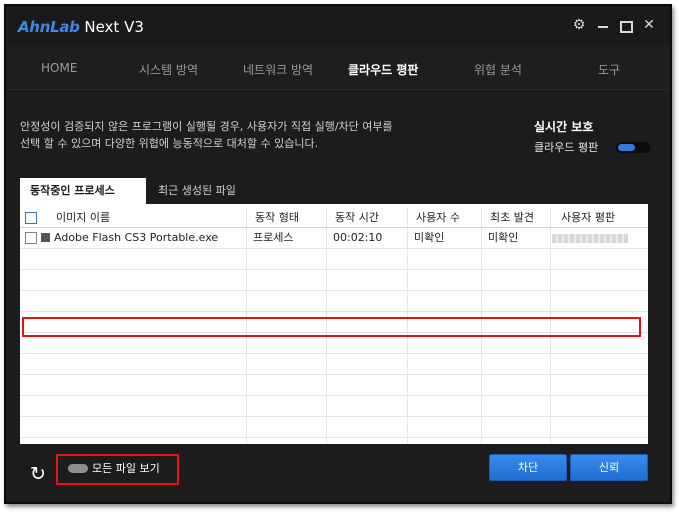 The image size is (679, 513). Describe the element at coordinates (278, 69) in the screenshot. I see `nav-network-protection: 네트워크 방역` at that location.